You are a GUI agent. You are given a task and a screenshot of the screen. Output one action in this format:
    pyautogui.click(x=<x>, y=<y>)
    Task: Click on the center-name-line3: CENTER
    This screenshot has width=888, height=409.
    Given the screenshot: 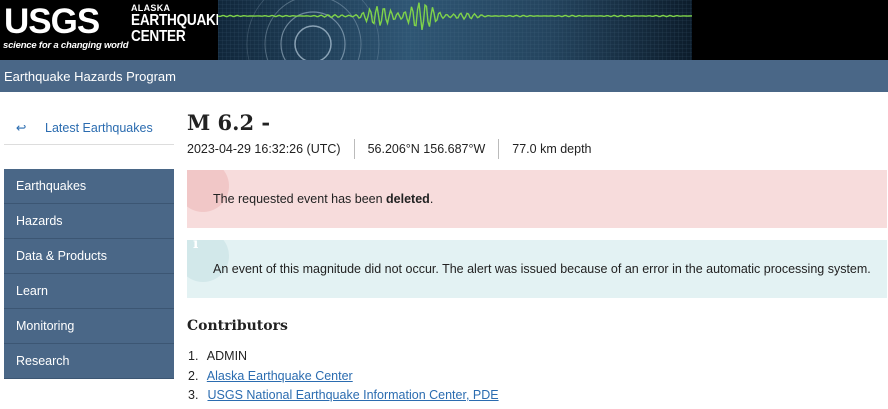 What is the action you would take?
    pyautogui.click(x=158, y=36)
    